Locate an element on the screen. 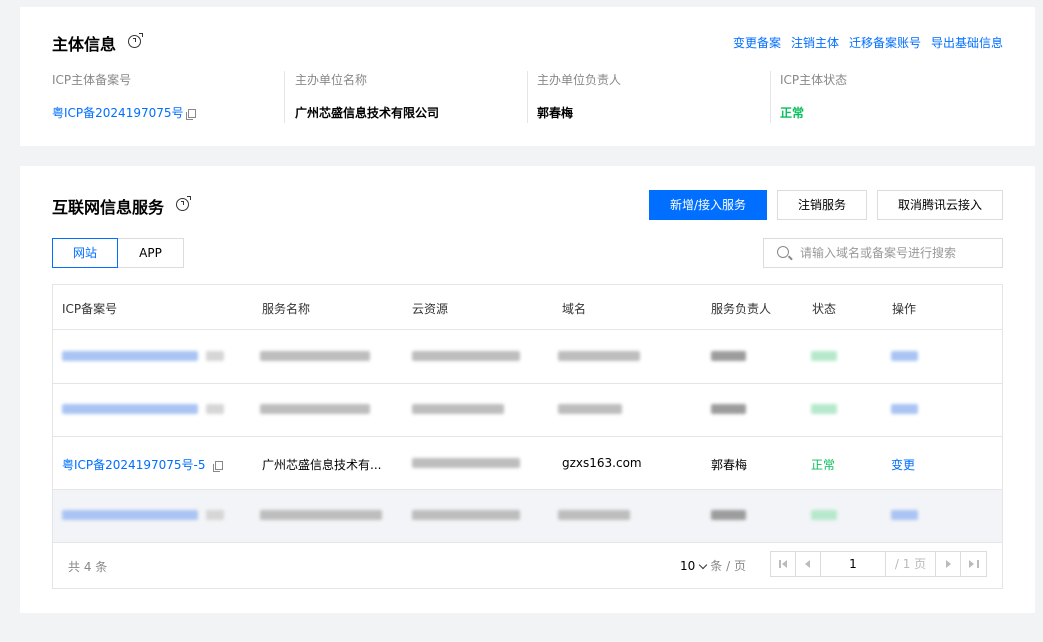 The image size is (1043, 642). tab-app: APP is located at coordinates (151, 253).